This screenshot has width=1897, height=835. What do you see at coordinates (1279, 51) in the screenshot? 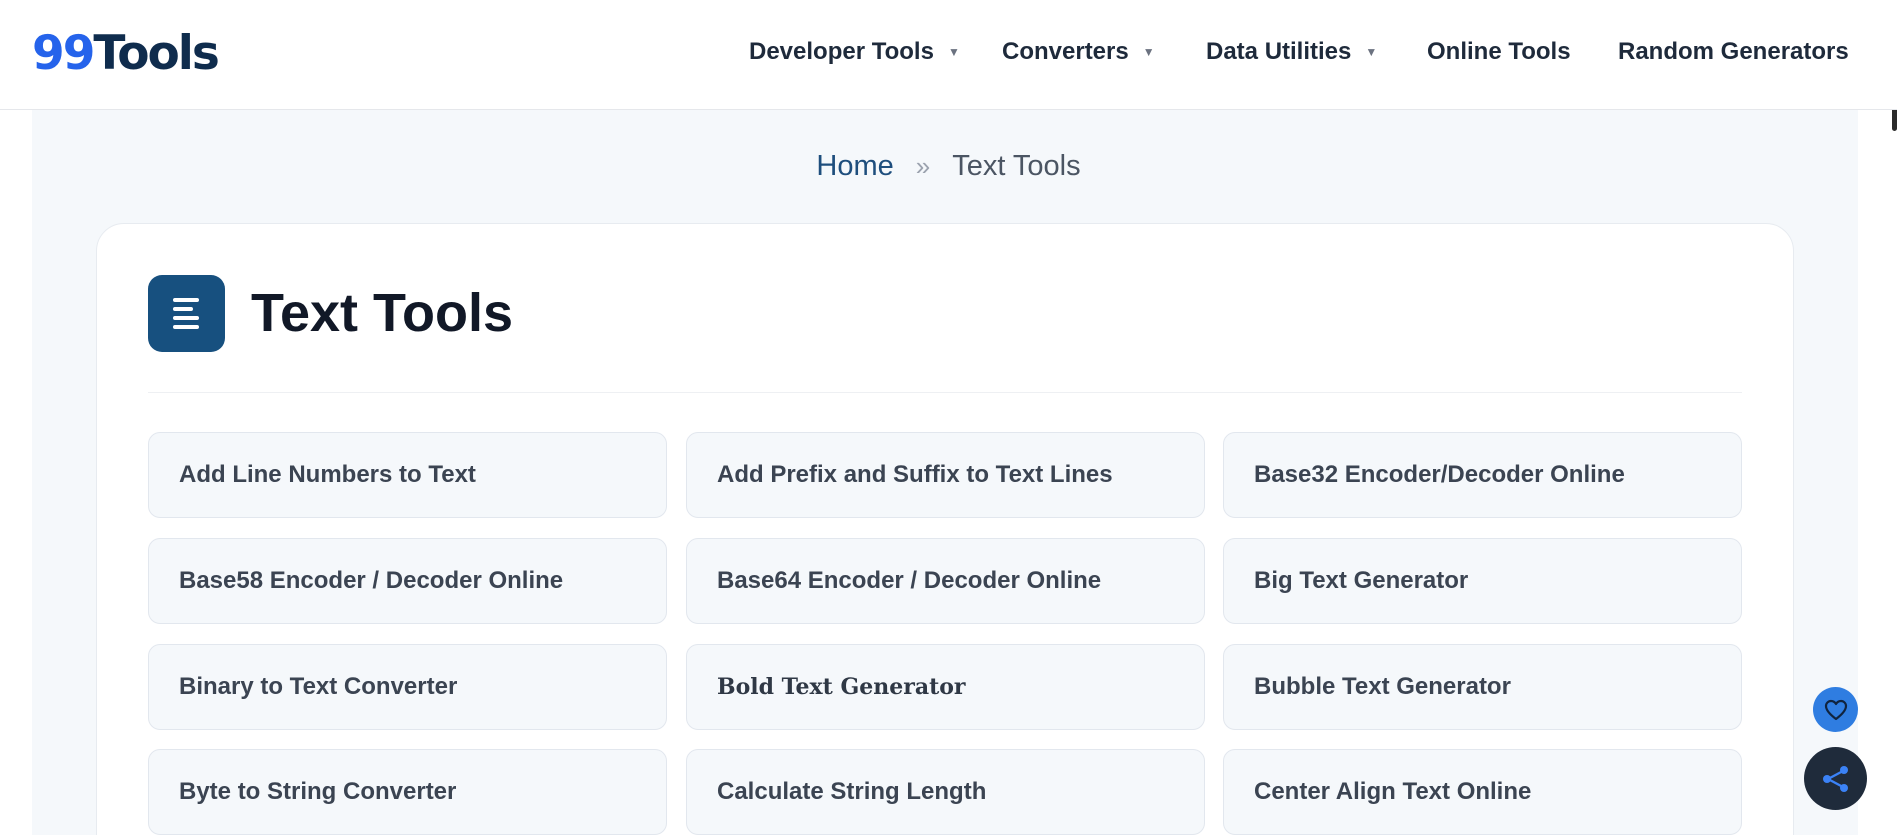
I see `nav-label: Data Utilities` at bounding box center [1279, 51].